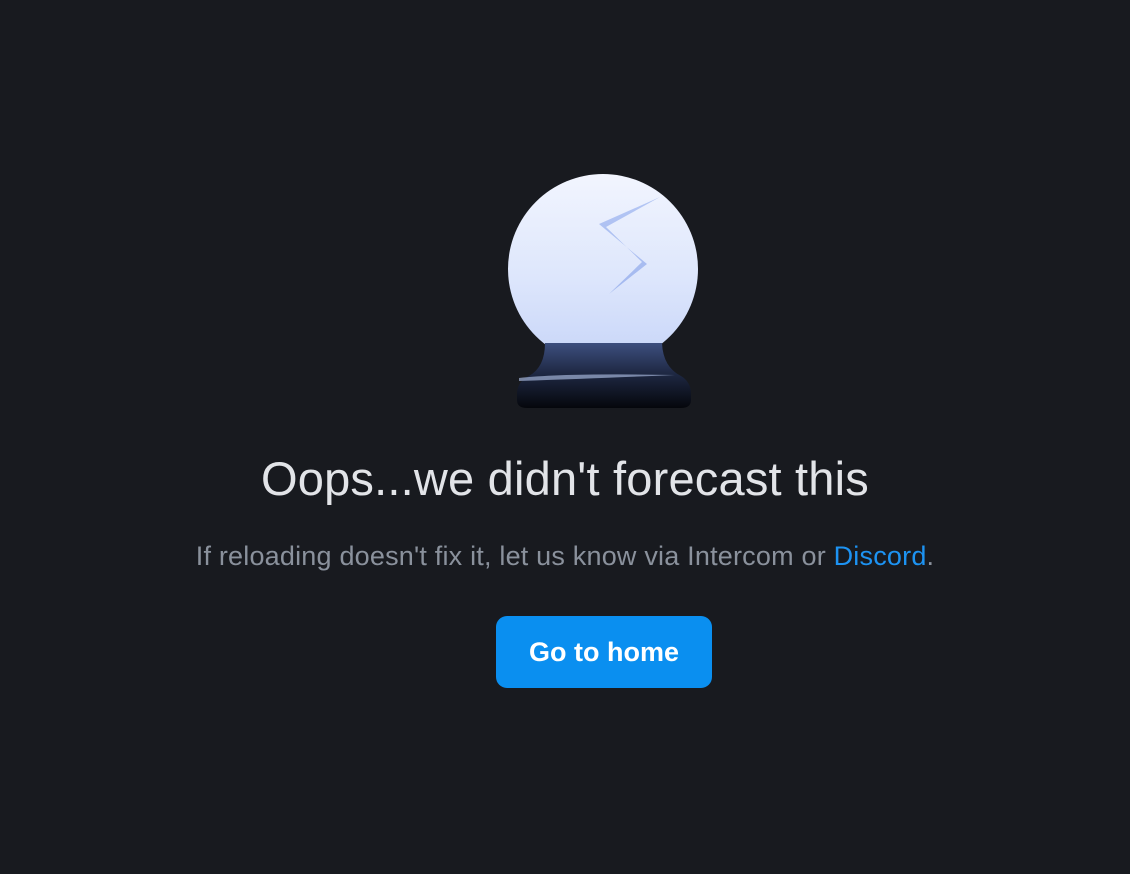  What do you see at coordinates (565, 478) in the screenshot?
I see `page-title: Oops...we didn't forecast this` at bounding box center [565, 478].